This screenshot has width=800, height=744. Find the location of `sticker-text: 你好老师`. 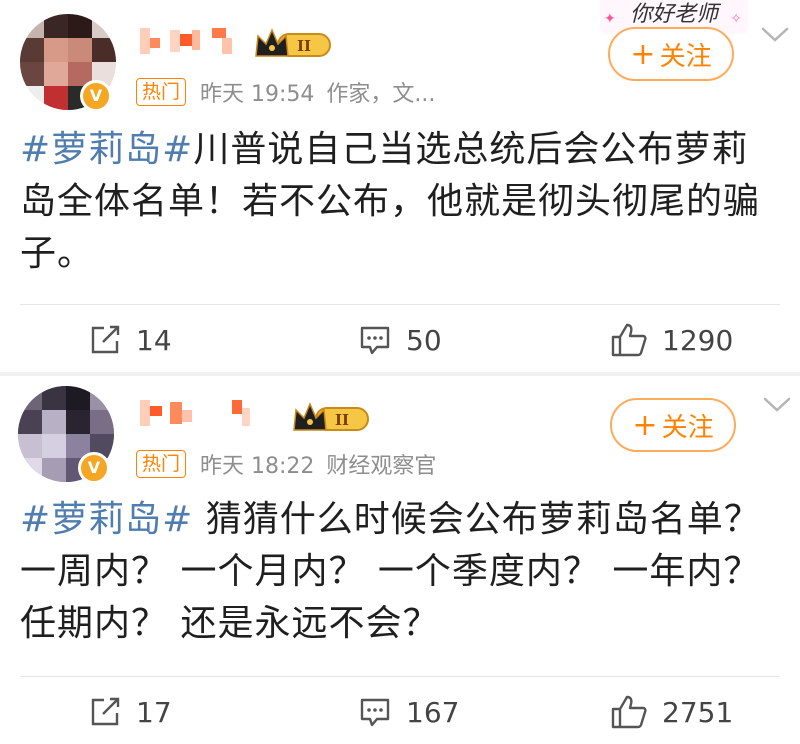

sticker-text: 你好老师 is located at coordinates (673, 14).